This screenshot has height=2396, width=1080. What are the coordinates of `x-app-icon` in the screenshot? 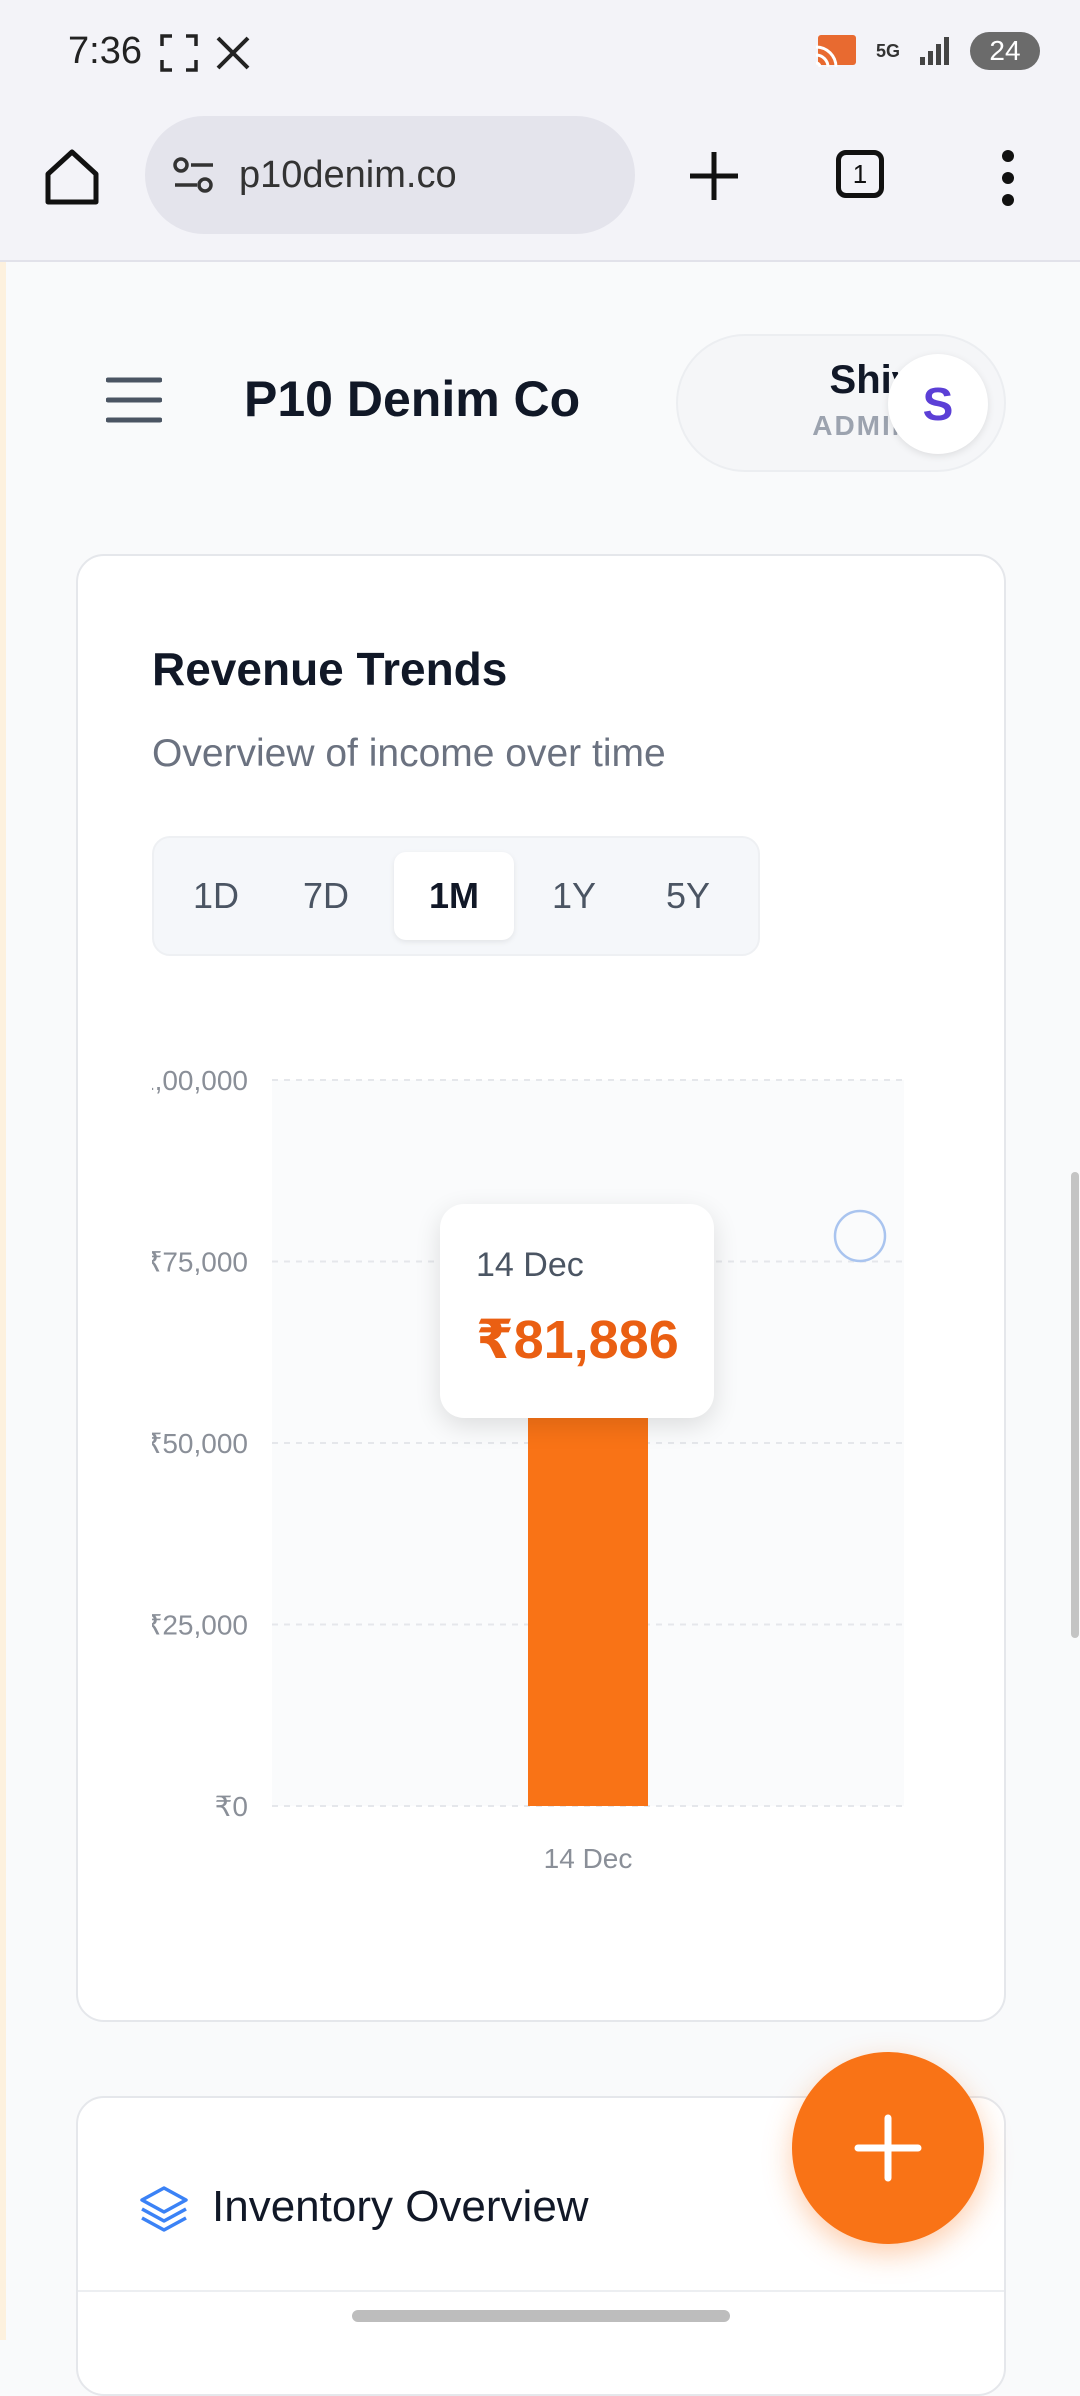 It's located at (233, 53).